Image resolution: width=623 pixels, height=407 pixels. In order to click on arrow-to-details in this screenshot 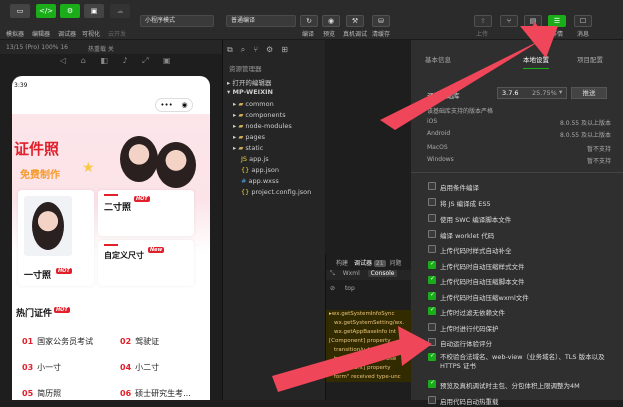, I will do `click(468, 76)`.